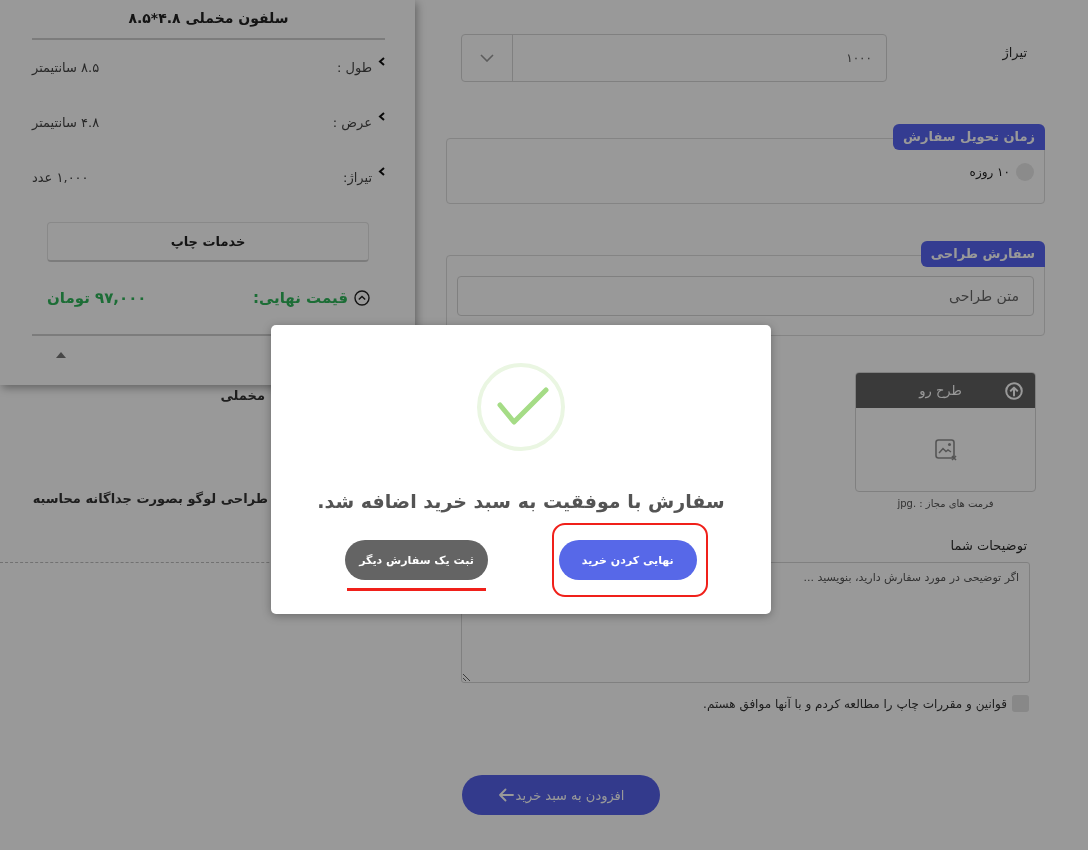  I want to click on summary-title: سلفون مخملی ۴.۸*۸.۵, so click(208, 20).